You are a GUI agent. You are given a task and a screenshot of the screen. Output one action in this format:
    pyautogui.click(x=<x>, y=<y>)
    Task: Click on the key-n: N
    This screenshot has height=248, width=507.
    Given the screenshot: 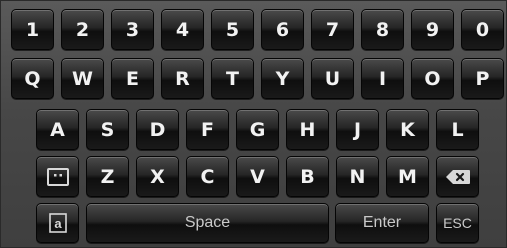 What is the action you would take?
    pyautogui.click(x=357, y=176)
    